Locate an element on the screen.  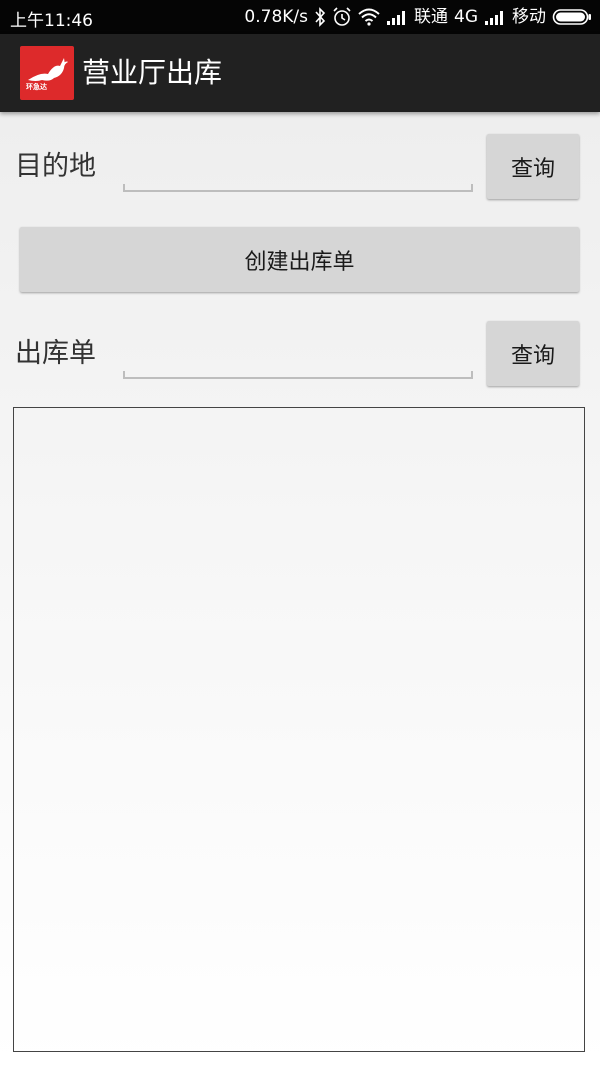
carrier-2: 移动 is located at coordinates (529, 17).